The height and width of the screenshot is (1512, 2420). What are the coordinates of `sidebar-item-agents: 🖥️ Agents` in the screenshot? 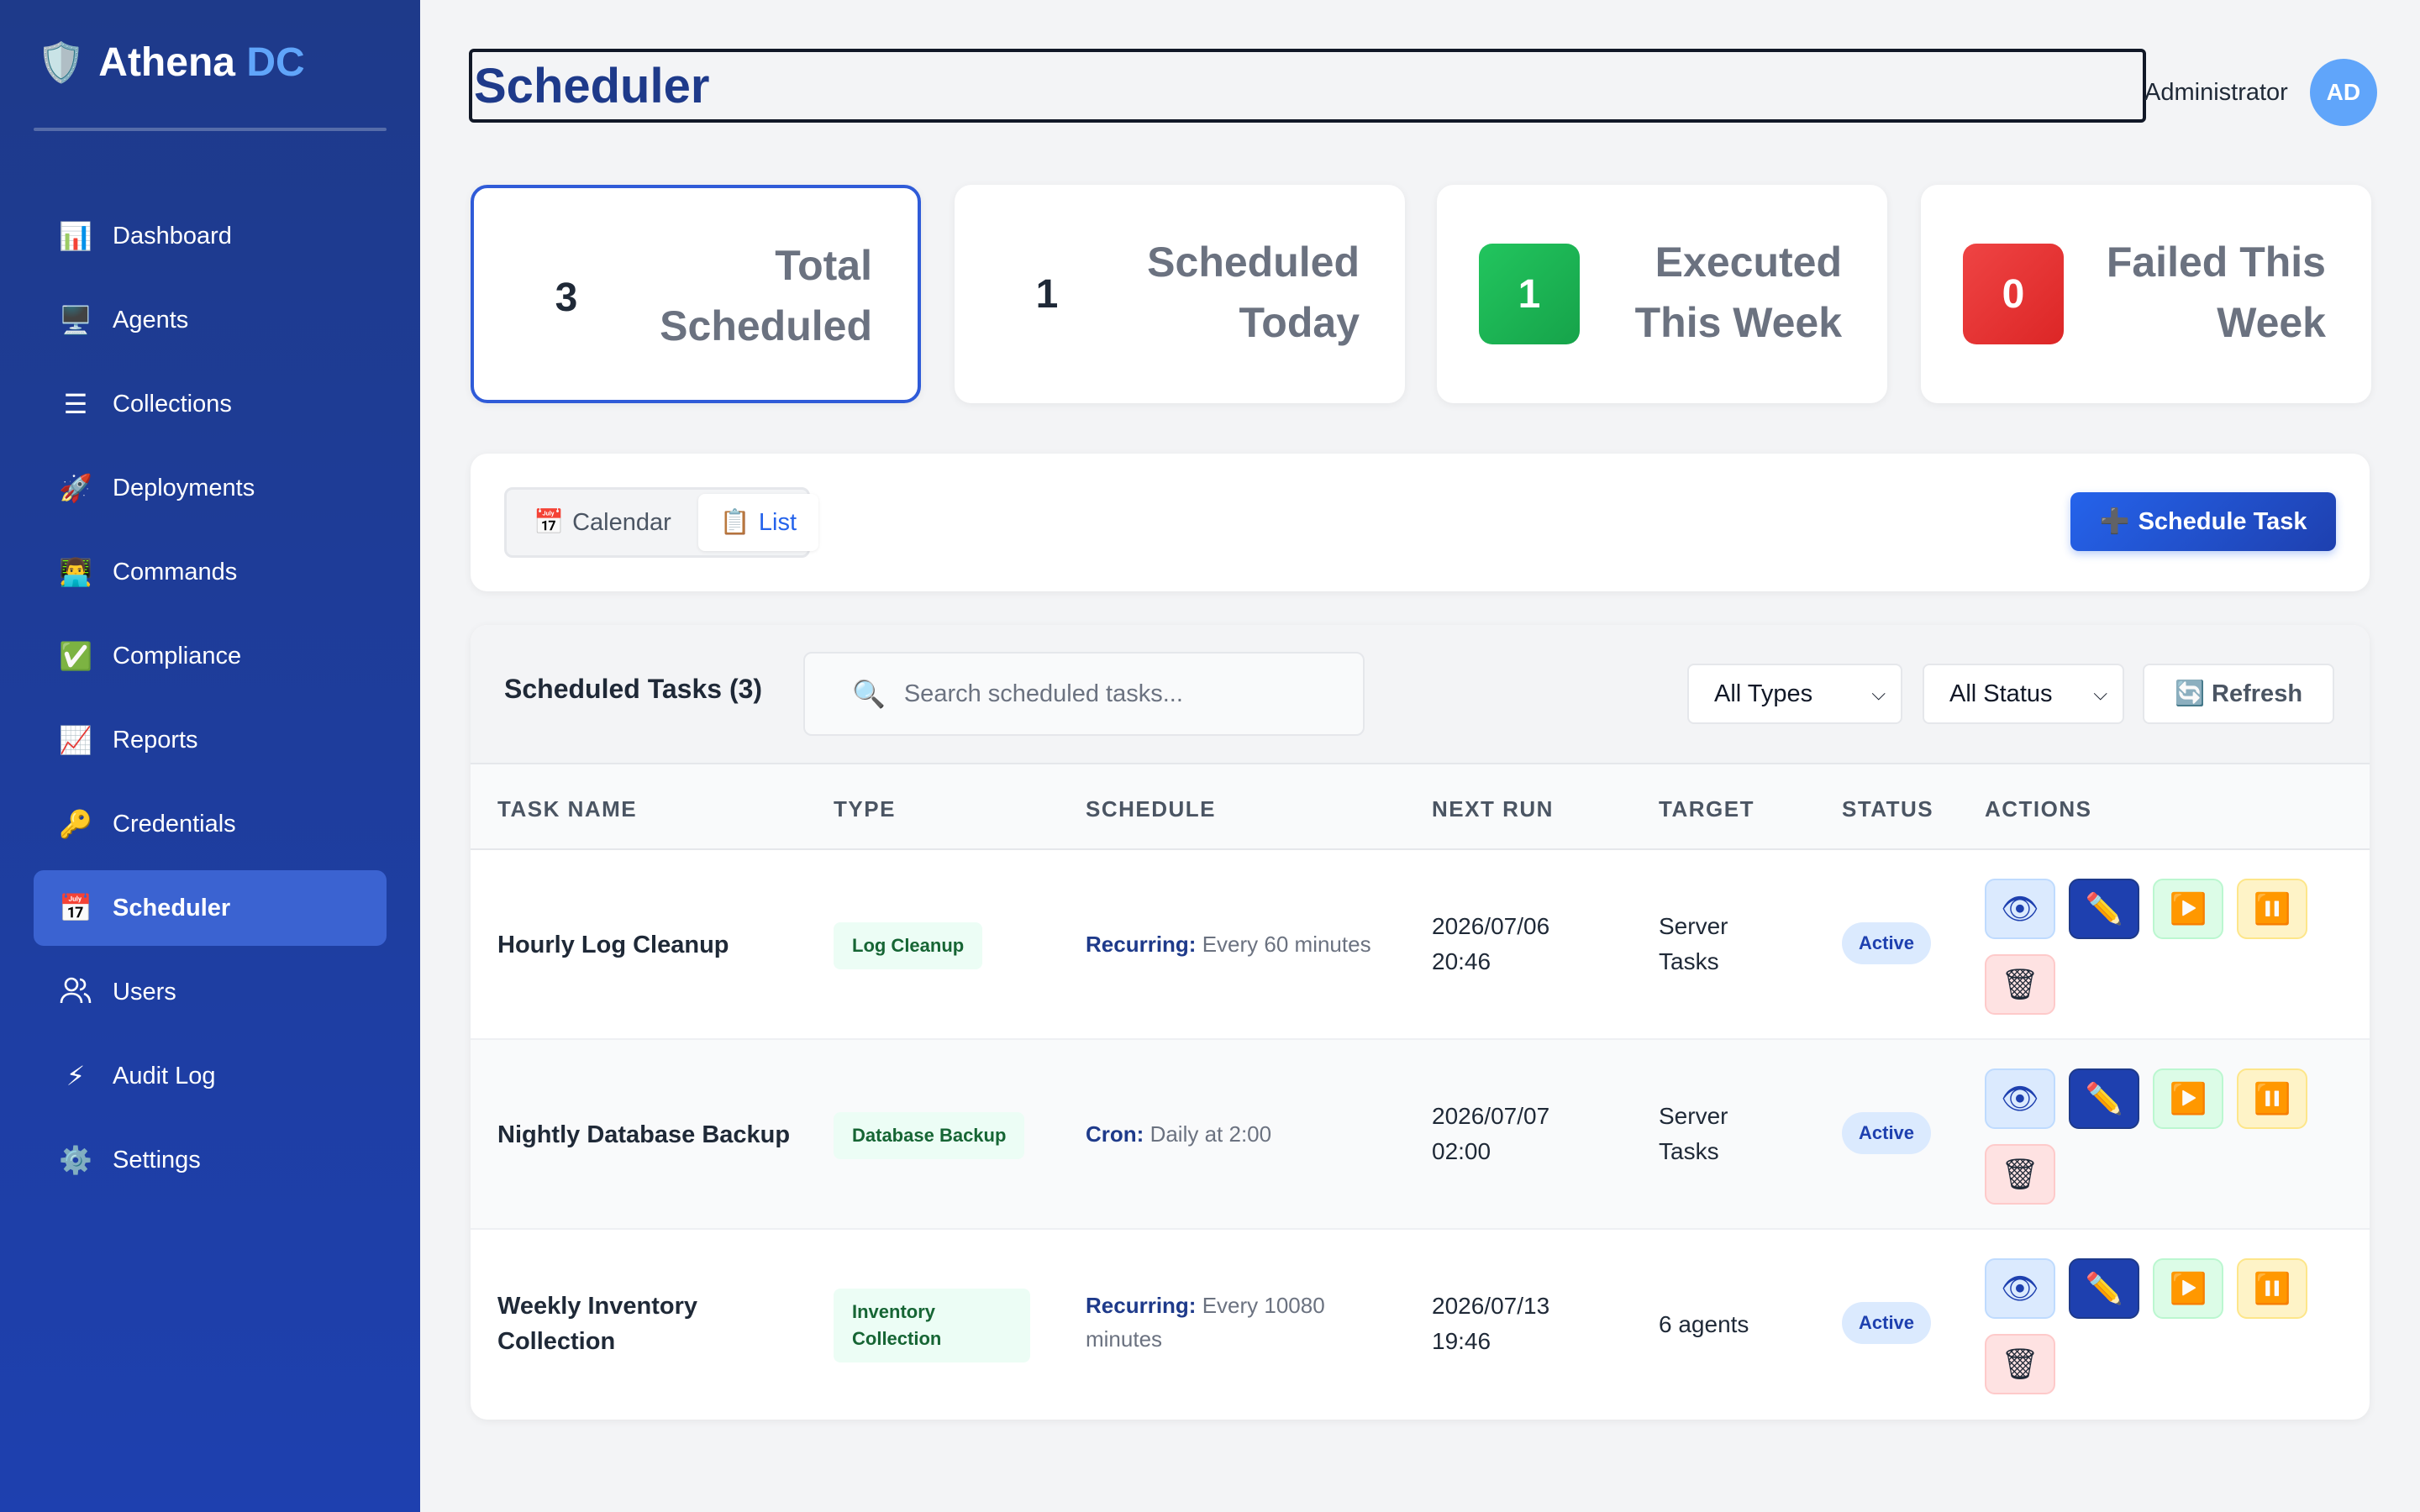 It's located at (210, 320).